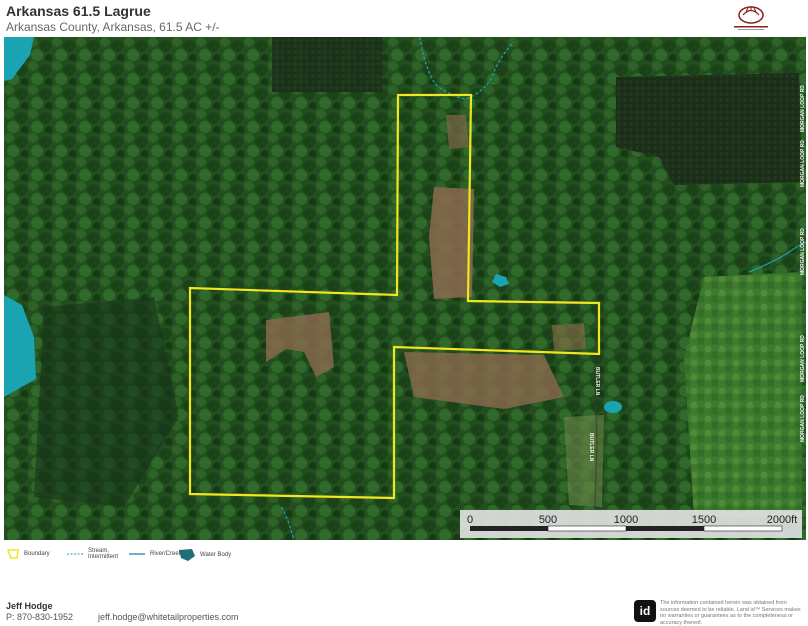 This screenshot has width=808, height=626. I want to click on boundary-icon, so click(12, 554).